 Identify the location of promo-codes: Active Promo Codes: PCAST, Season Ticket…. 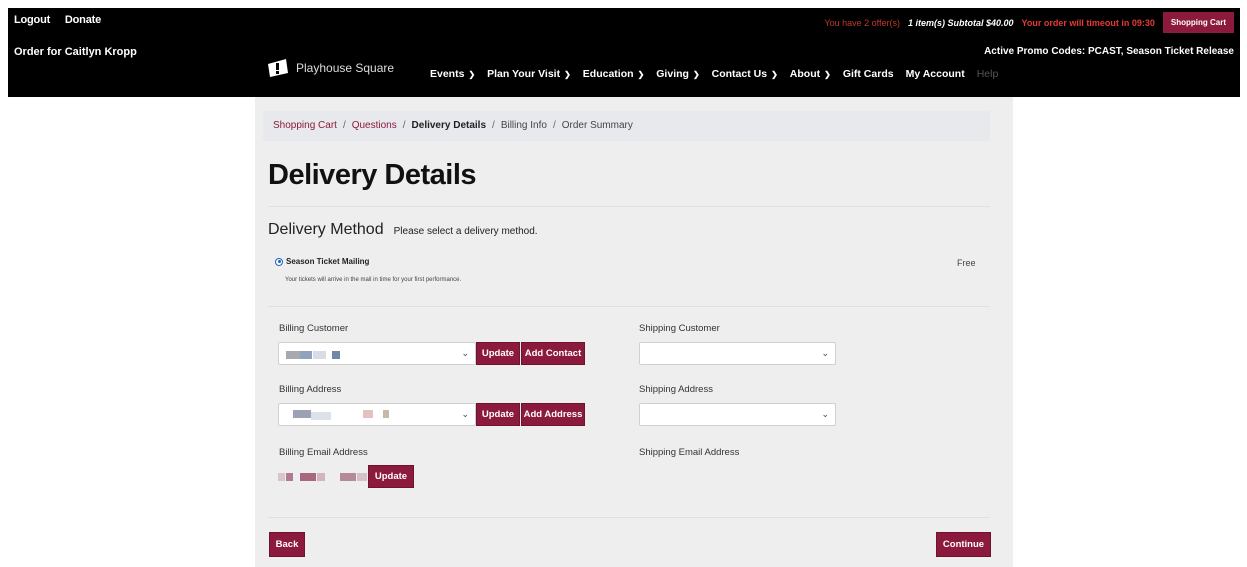
(1109, 51).